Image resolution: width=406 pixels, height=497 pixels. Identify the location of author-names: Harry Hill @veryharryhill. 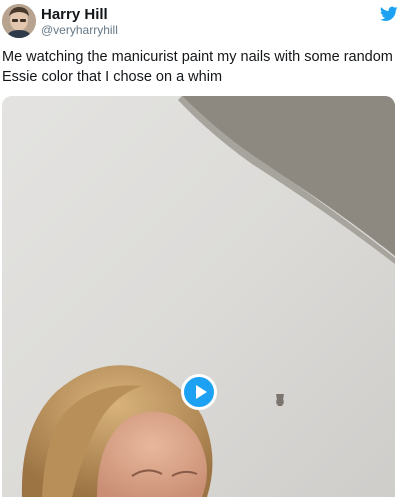
(79, 22).